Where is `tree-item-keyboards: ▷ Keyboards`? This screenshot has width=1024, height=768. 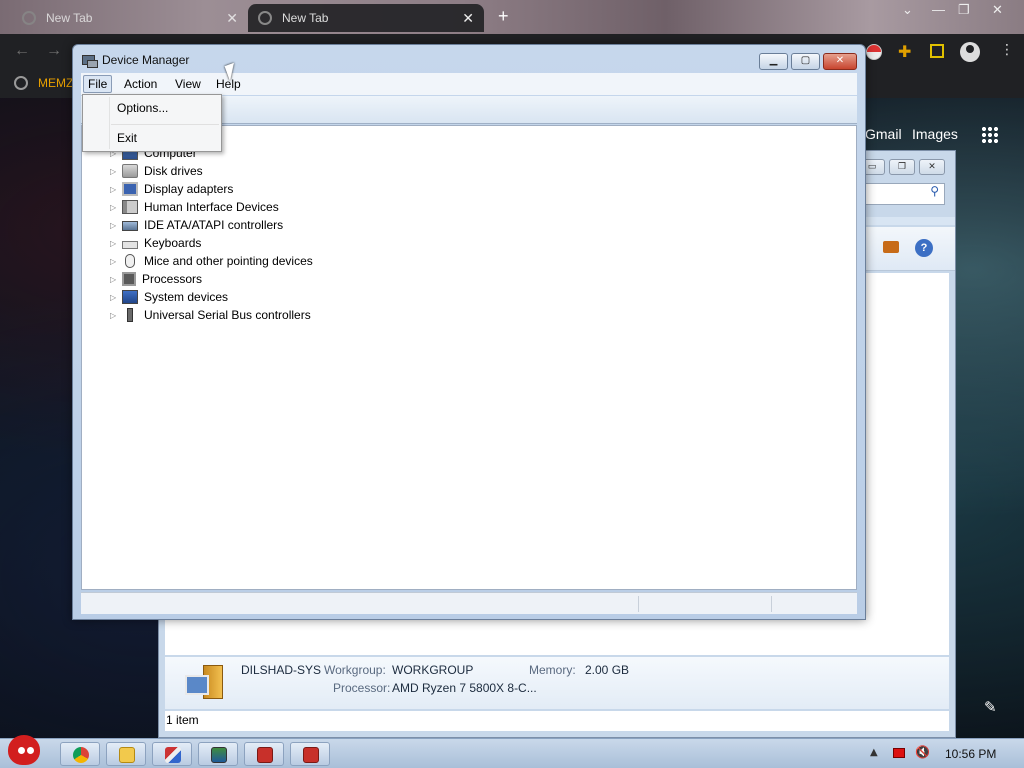 tree-item-keyboards: ▷ Keyboards is located at coordinates (155, 243).